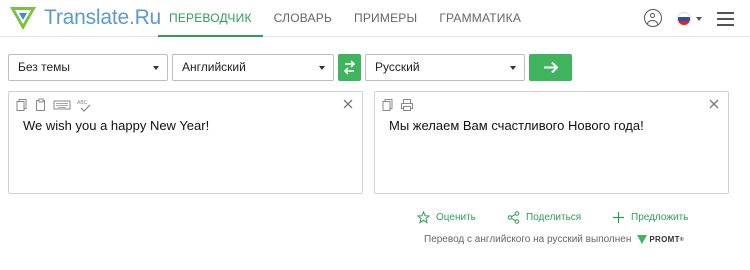  Describe the element at coordinates (116, 125) in the screenshot. I see `source-text: We wish you a happy New Year!` at that location.